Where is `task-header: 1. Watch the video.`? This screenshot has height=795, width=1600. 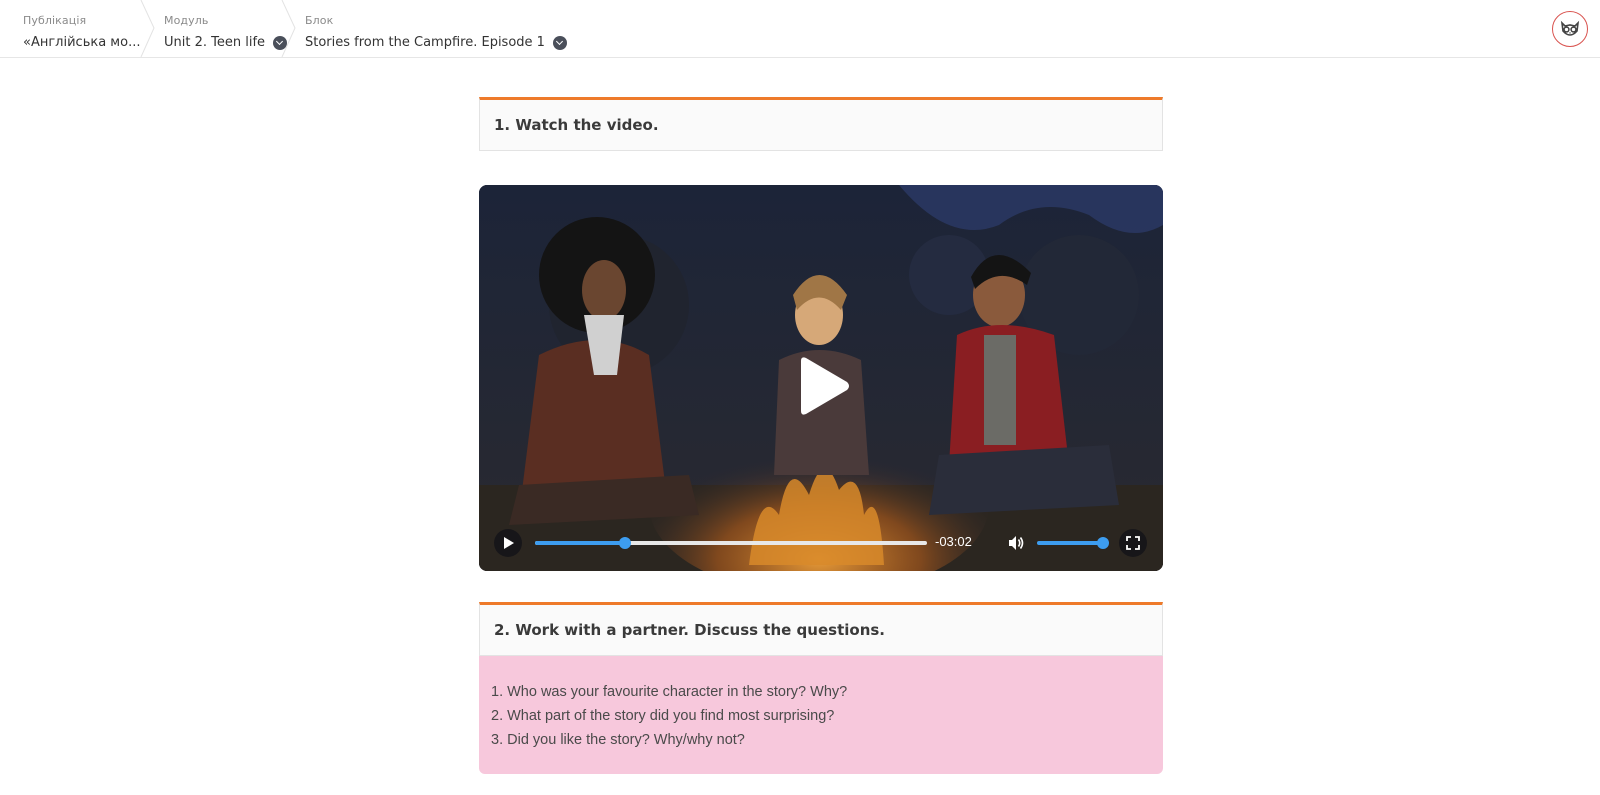
task-header: 1. Watch the video. is located at coordinates (821, 124).